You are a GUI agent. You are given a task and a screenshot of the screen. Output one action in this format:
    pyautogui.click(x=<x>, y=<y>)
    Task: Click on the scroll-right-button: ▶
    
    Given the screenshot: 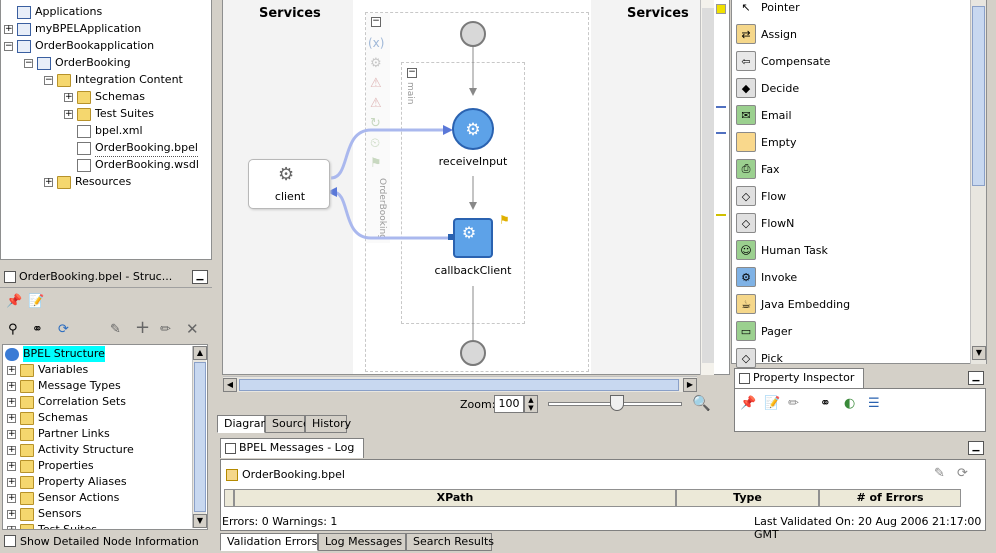 What is the action you would take?
    pyautogui.click(x=690, y=385)
    